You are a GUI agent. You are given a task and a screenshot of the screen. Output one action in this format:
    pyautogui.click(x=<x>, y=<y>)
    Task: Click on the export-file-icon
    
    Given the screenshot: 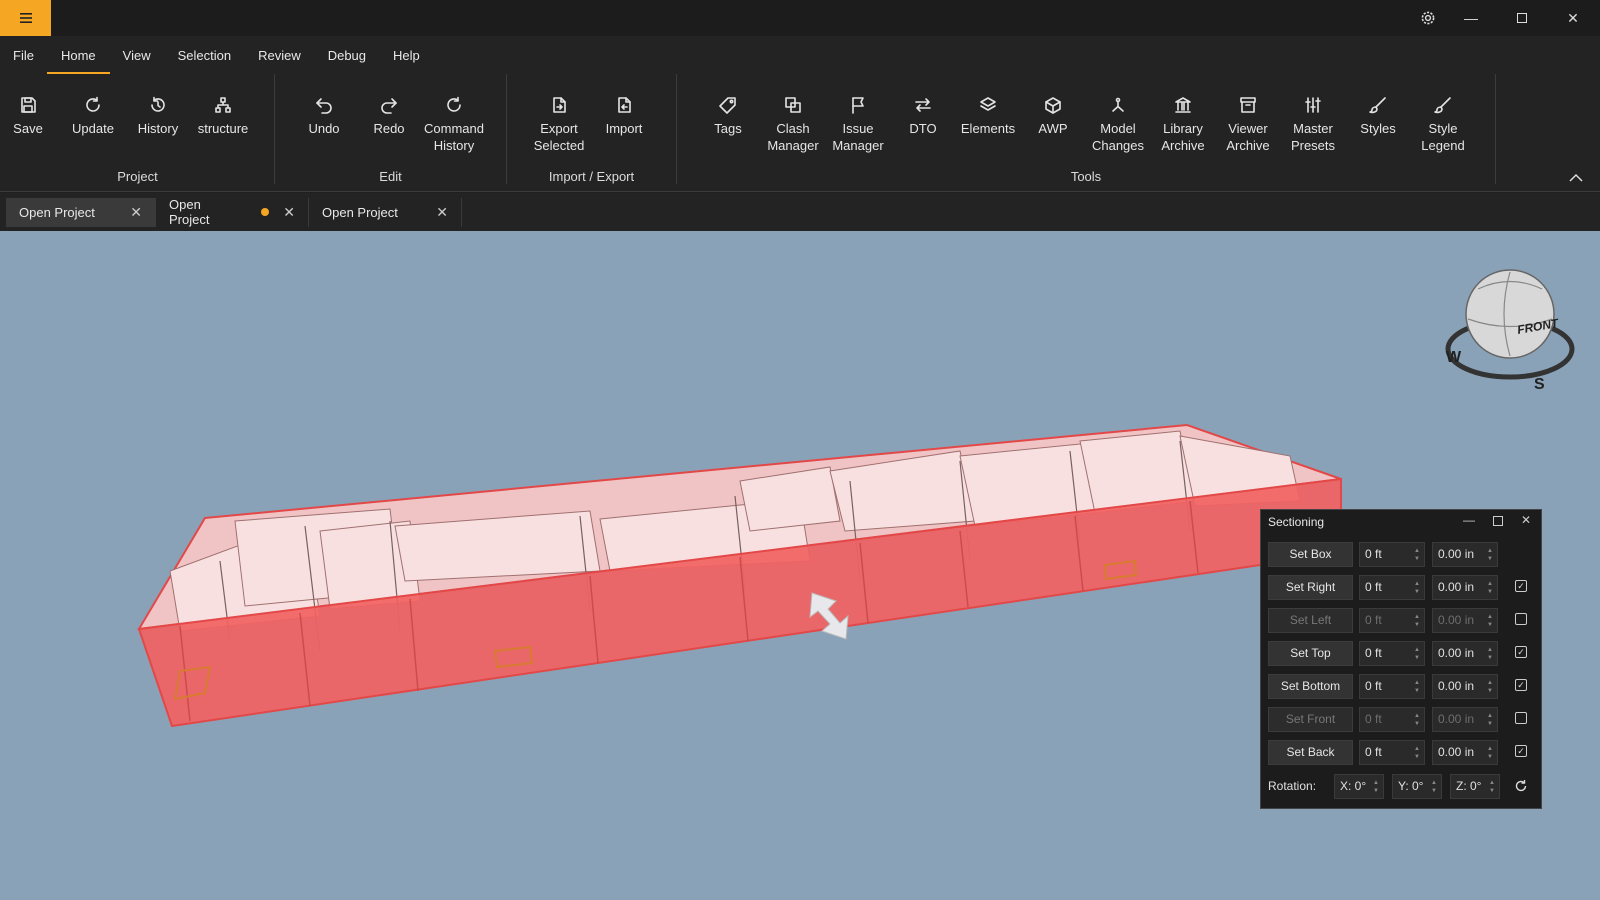 What is the action you would take?
    pyautogui.click(x=559, y=105)
    